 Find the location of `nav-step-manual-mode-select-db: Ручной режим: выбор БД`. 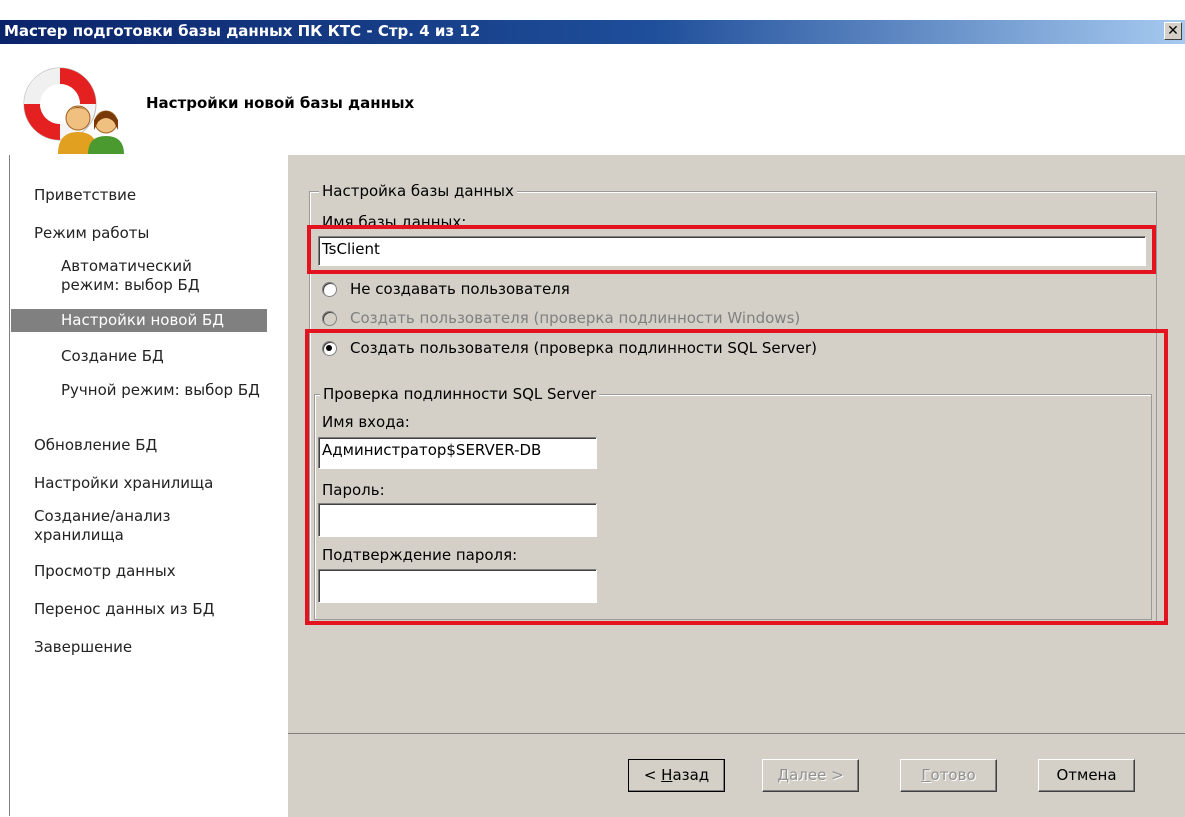

nav-step-manual-mode-select-db: Ручной режим: выбор БД is located at coordinates (160, 390).